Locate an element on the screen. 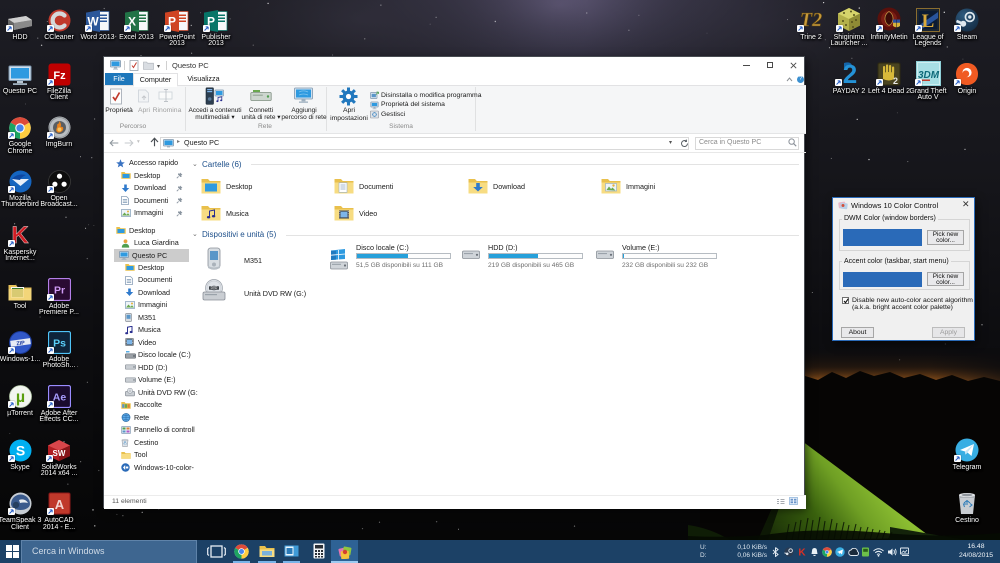 Image resolution: width=1000 pixels, height=563 pixels. svg-text: Pr is located at coordinates (58, 290).